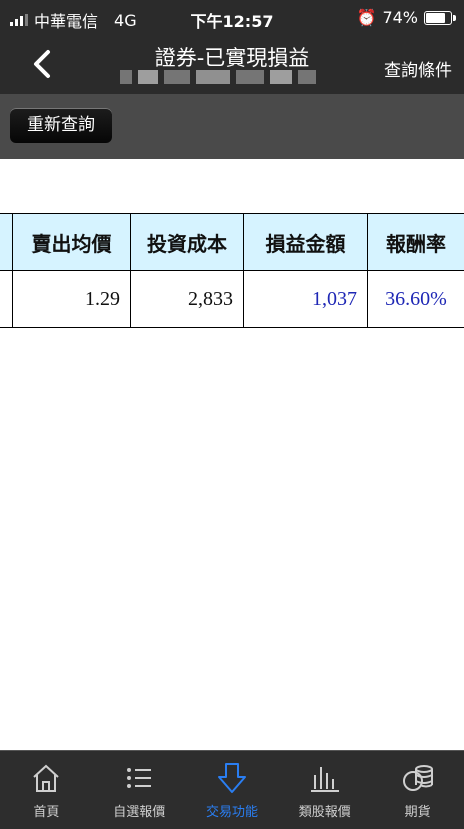 The image size is (464, 829). I want to click on table-row: 1.29 2,833 1,037 36.60%, so click(232, 299).